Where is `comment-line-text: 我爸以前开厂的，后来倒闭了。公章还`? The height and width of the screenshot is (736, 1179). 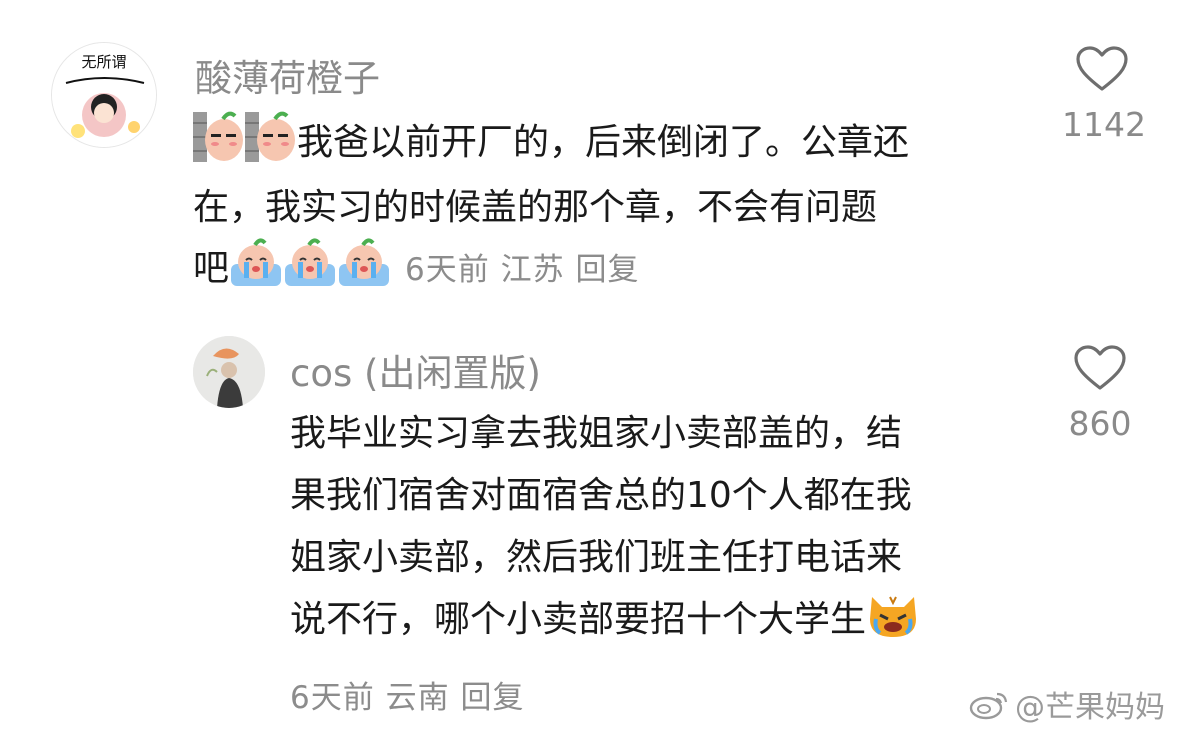 comment-line-text: 我爸以前开厂的，后来倒闭了。公章还 is located at coordinates (603, 142).